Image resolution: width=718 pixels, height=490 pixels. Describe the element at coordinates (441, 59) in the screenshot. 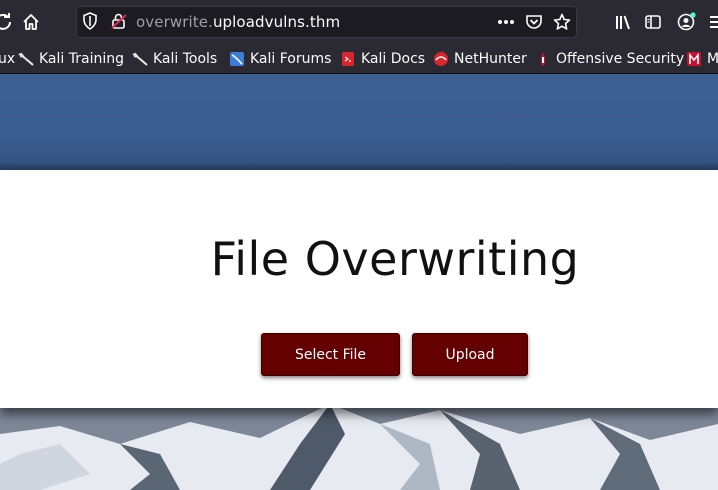

I see `nethunter-icon` at that location.